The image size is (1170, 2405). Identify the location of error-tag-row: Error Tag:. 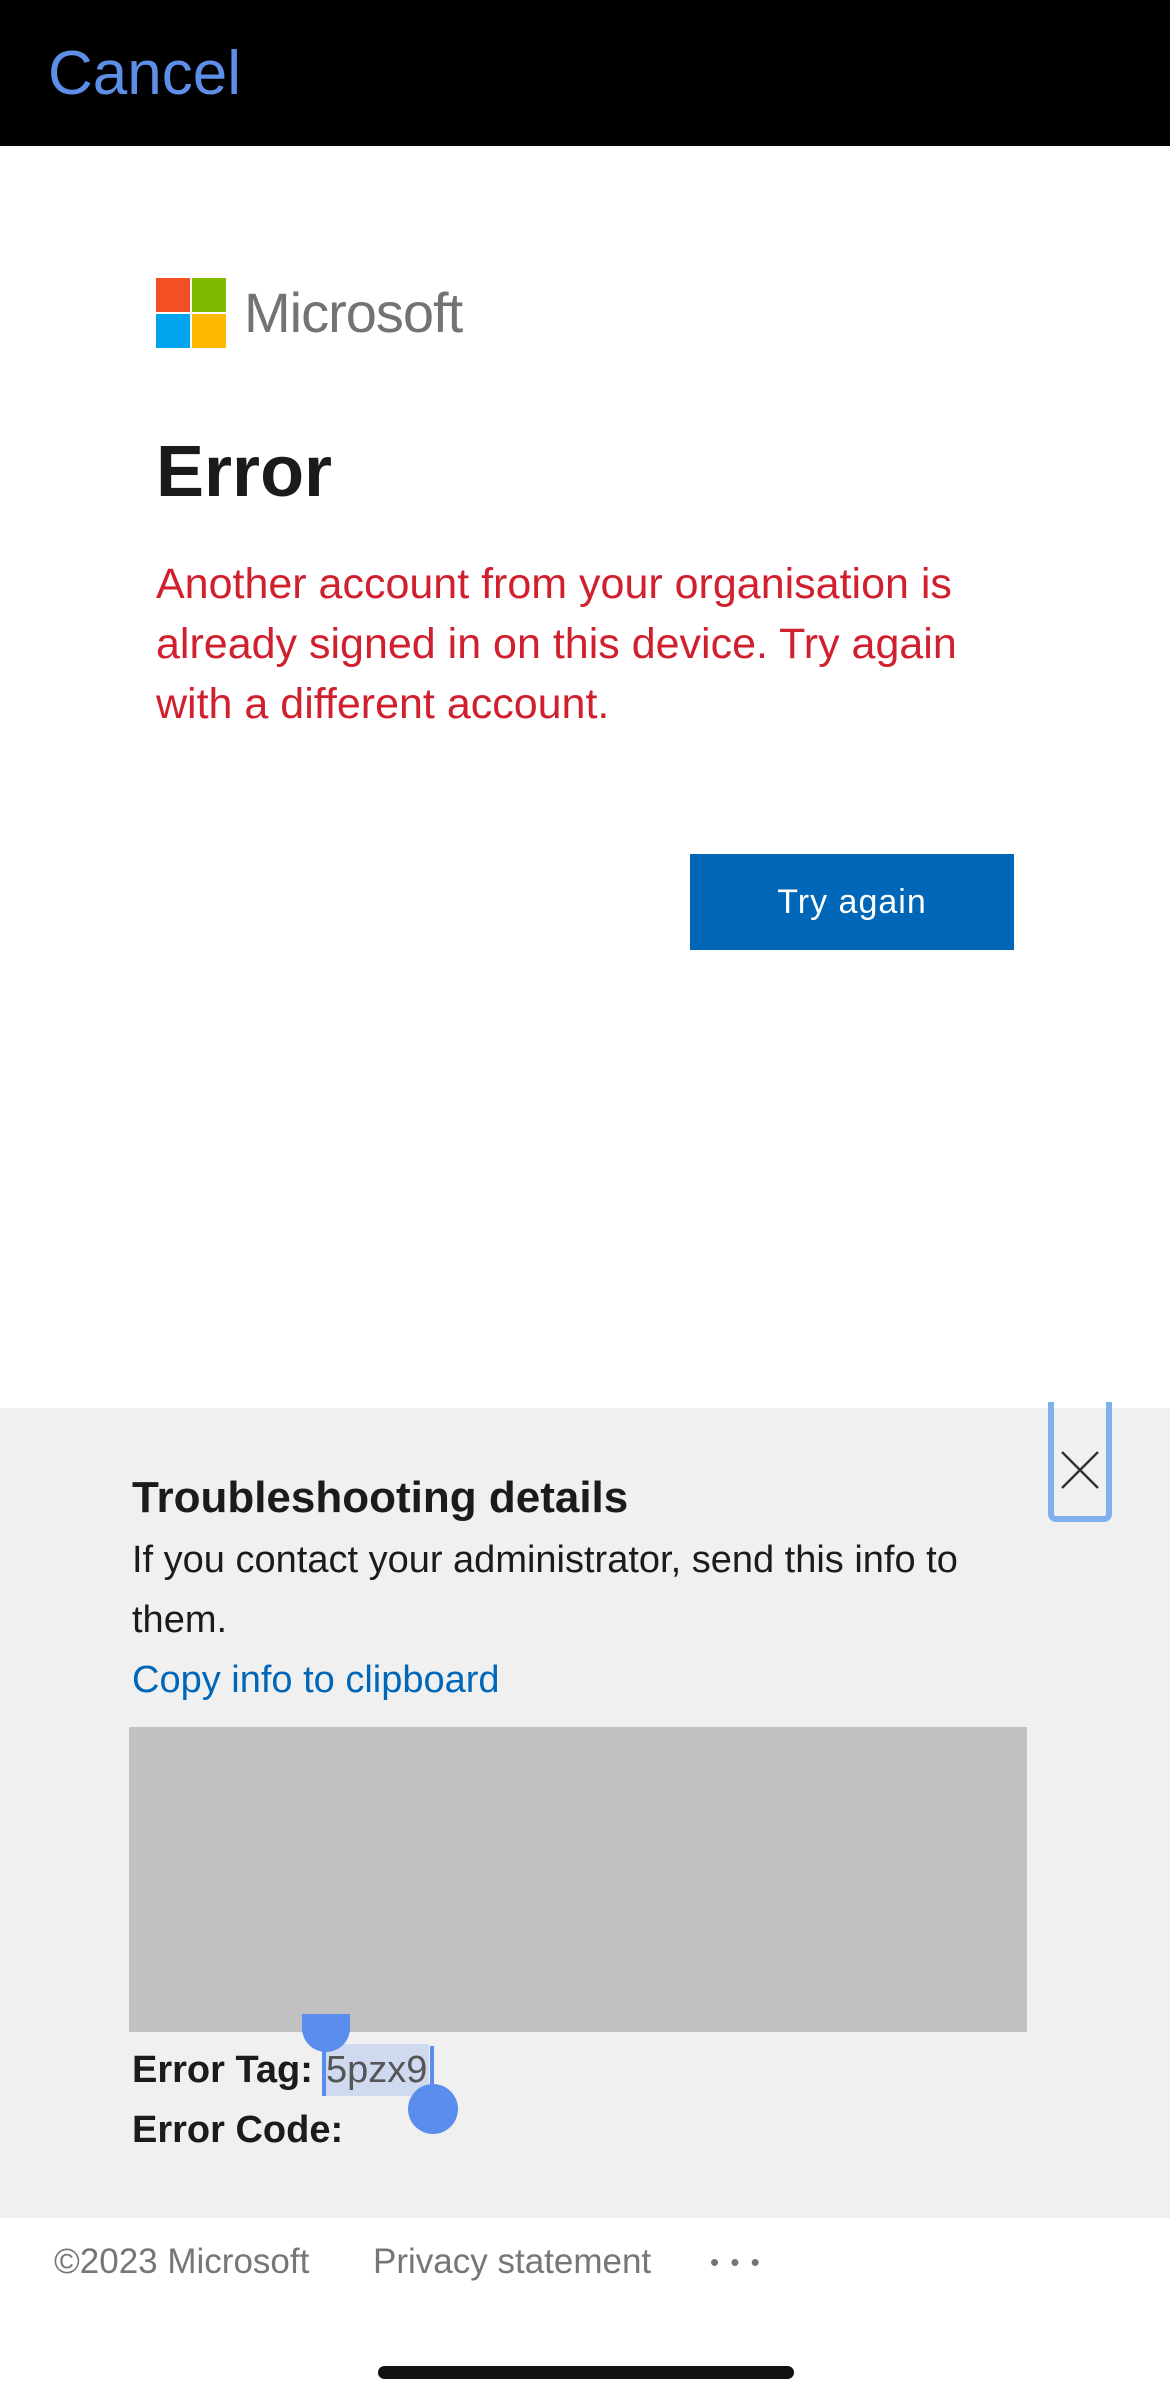
(222, 2070).